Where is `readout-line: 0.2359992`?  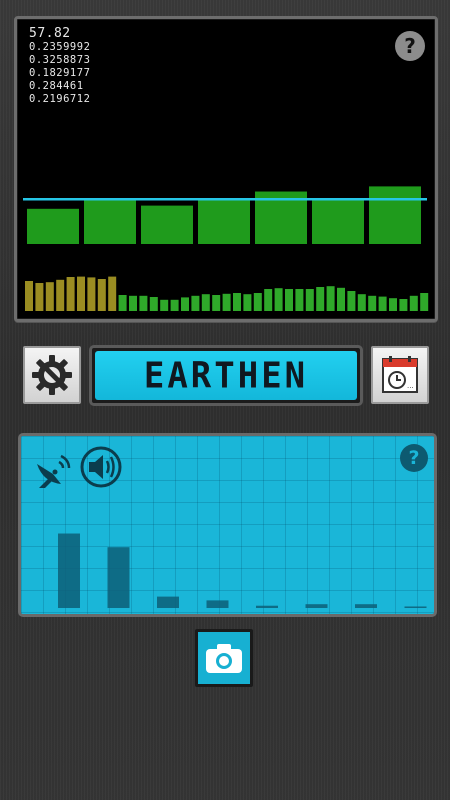 readout-line: 0.2359992 is located at coordinates (60, 47).